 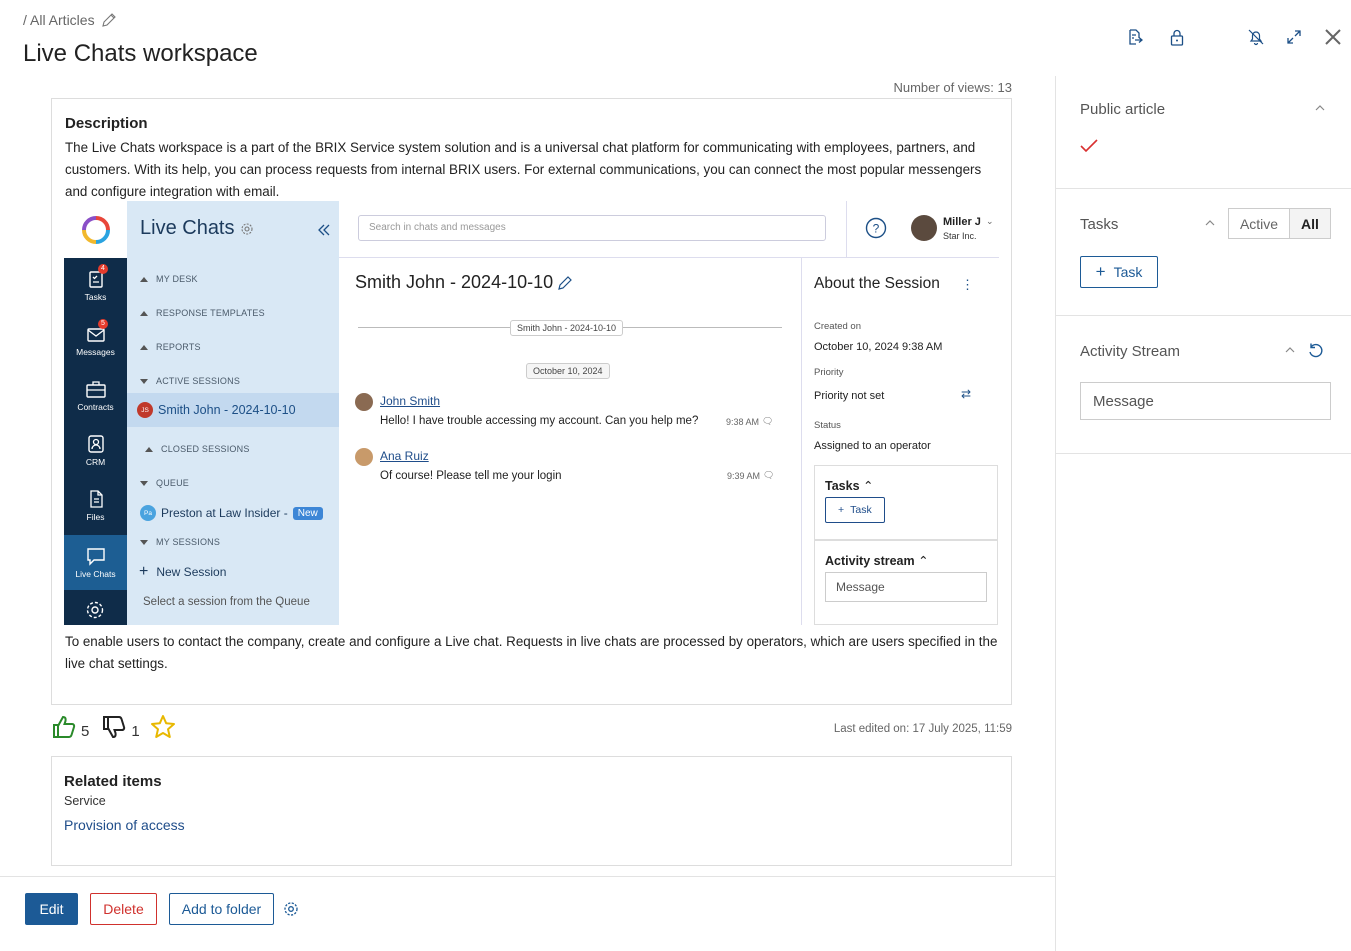 I want to click on section-queue: QUEUE, so click(x=164, y=483).